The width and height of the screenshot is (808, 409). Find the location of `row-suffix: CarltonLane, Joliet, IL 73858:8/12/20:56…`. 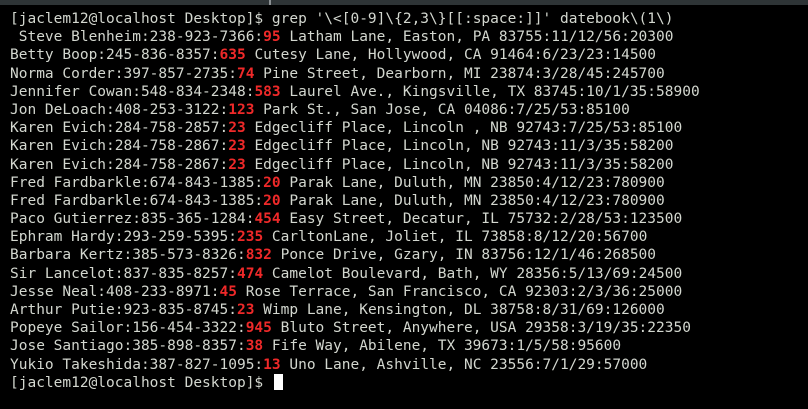

row-suffix: CarltonLane, Joliet, IL 73858:8/12/20:56… is located at coordinates (455, 237).